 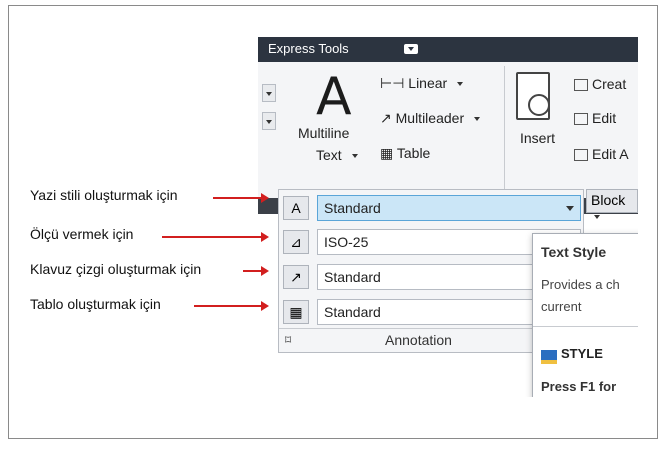 I want to click on block-create-button: Creat, so click(x=600, y=84).